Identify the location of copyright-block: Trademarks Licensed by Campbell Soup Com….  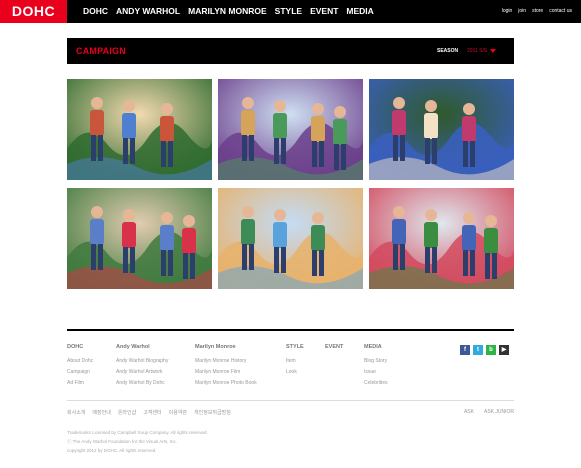
(137, 441).